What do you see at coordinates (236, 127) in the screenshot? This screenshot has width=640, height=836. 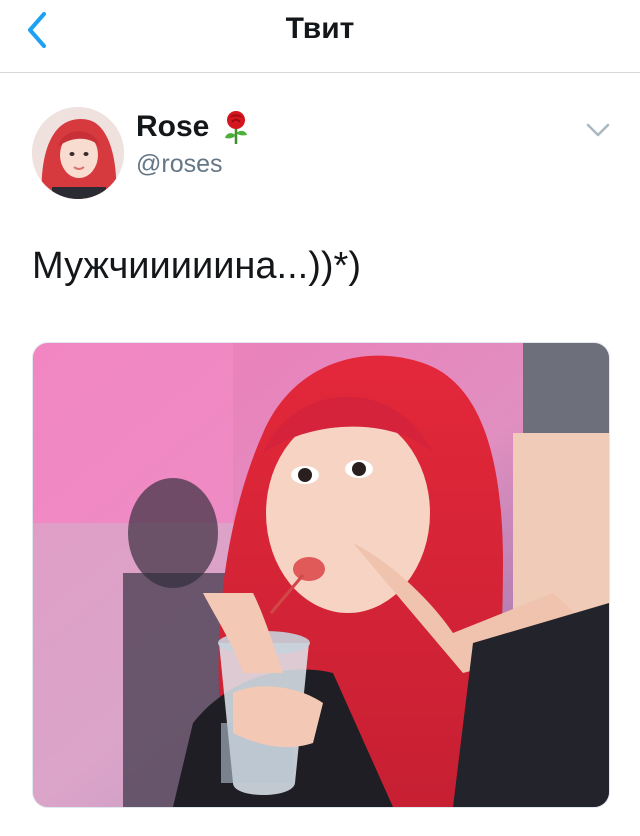 I see `rose-emoji-icon` at bounding box center [236, 127].